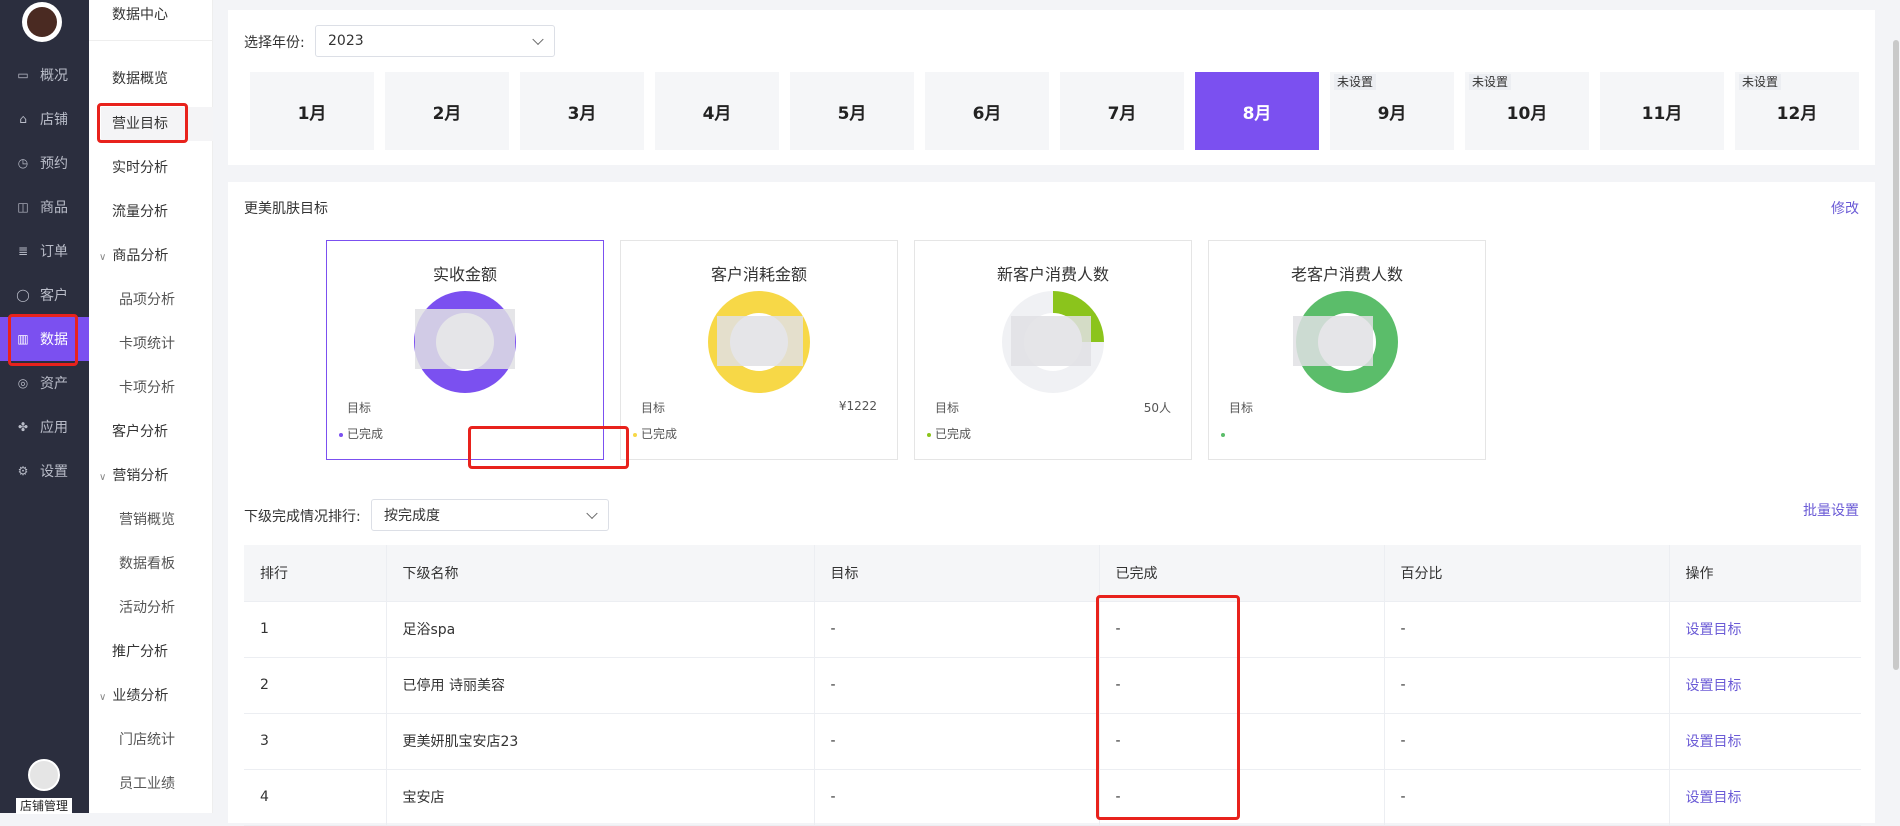  What do you see at coordinates (1831, 510) in the screenshot?
I see `batch-settings-link: 批量设置` at bounding box center [1831, 510].